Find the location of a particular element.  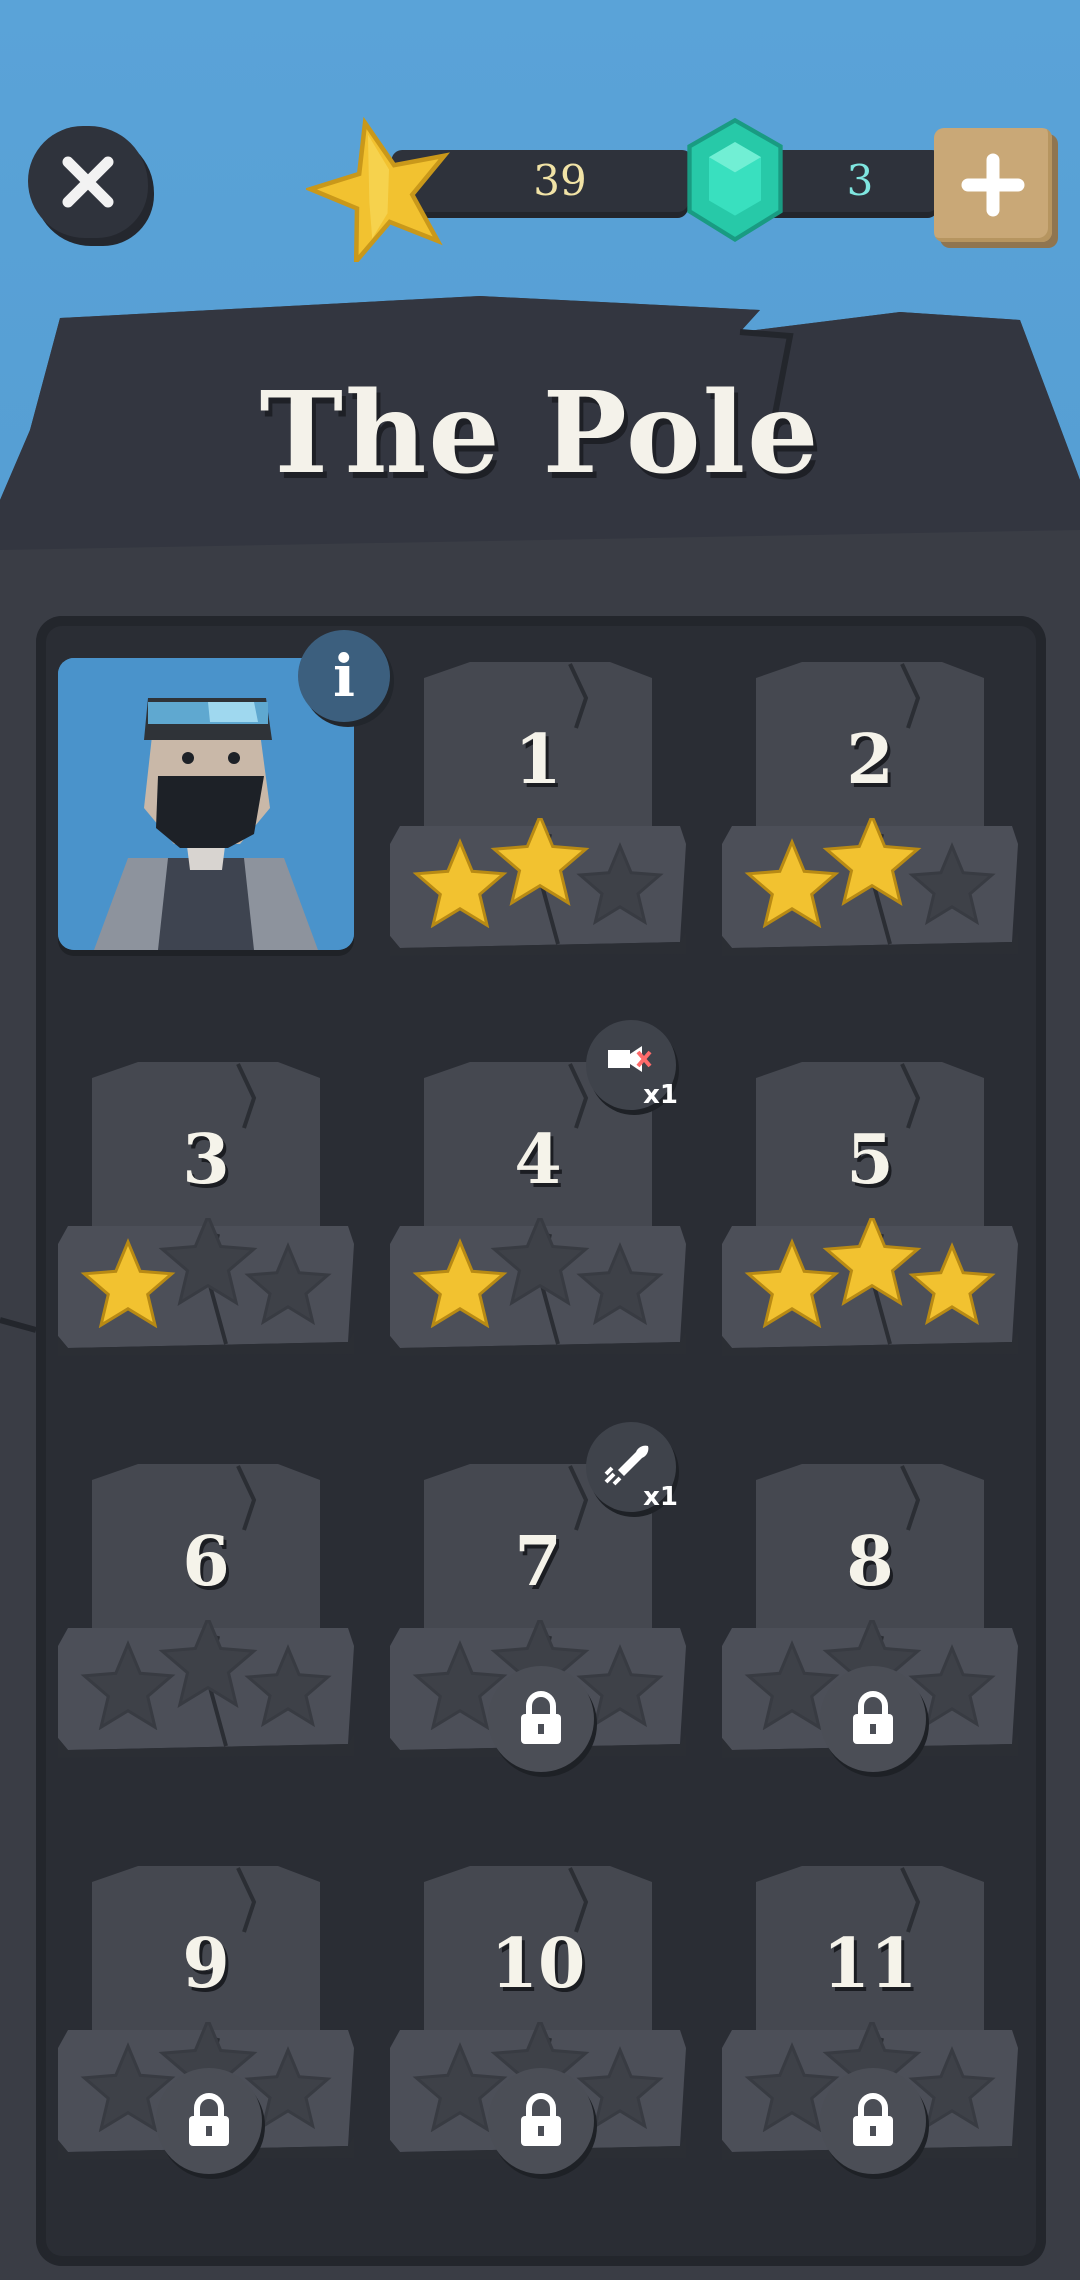

level-number: 1 is located at coordinates (538, 760).